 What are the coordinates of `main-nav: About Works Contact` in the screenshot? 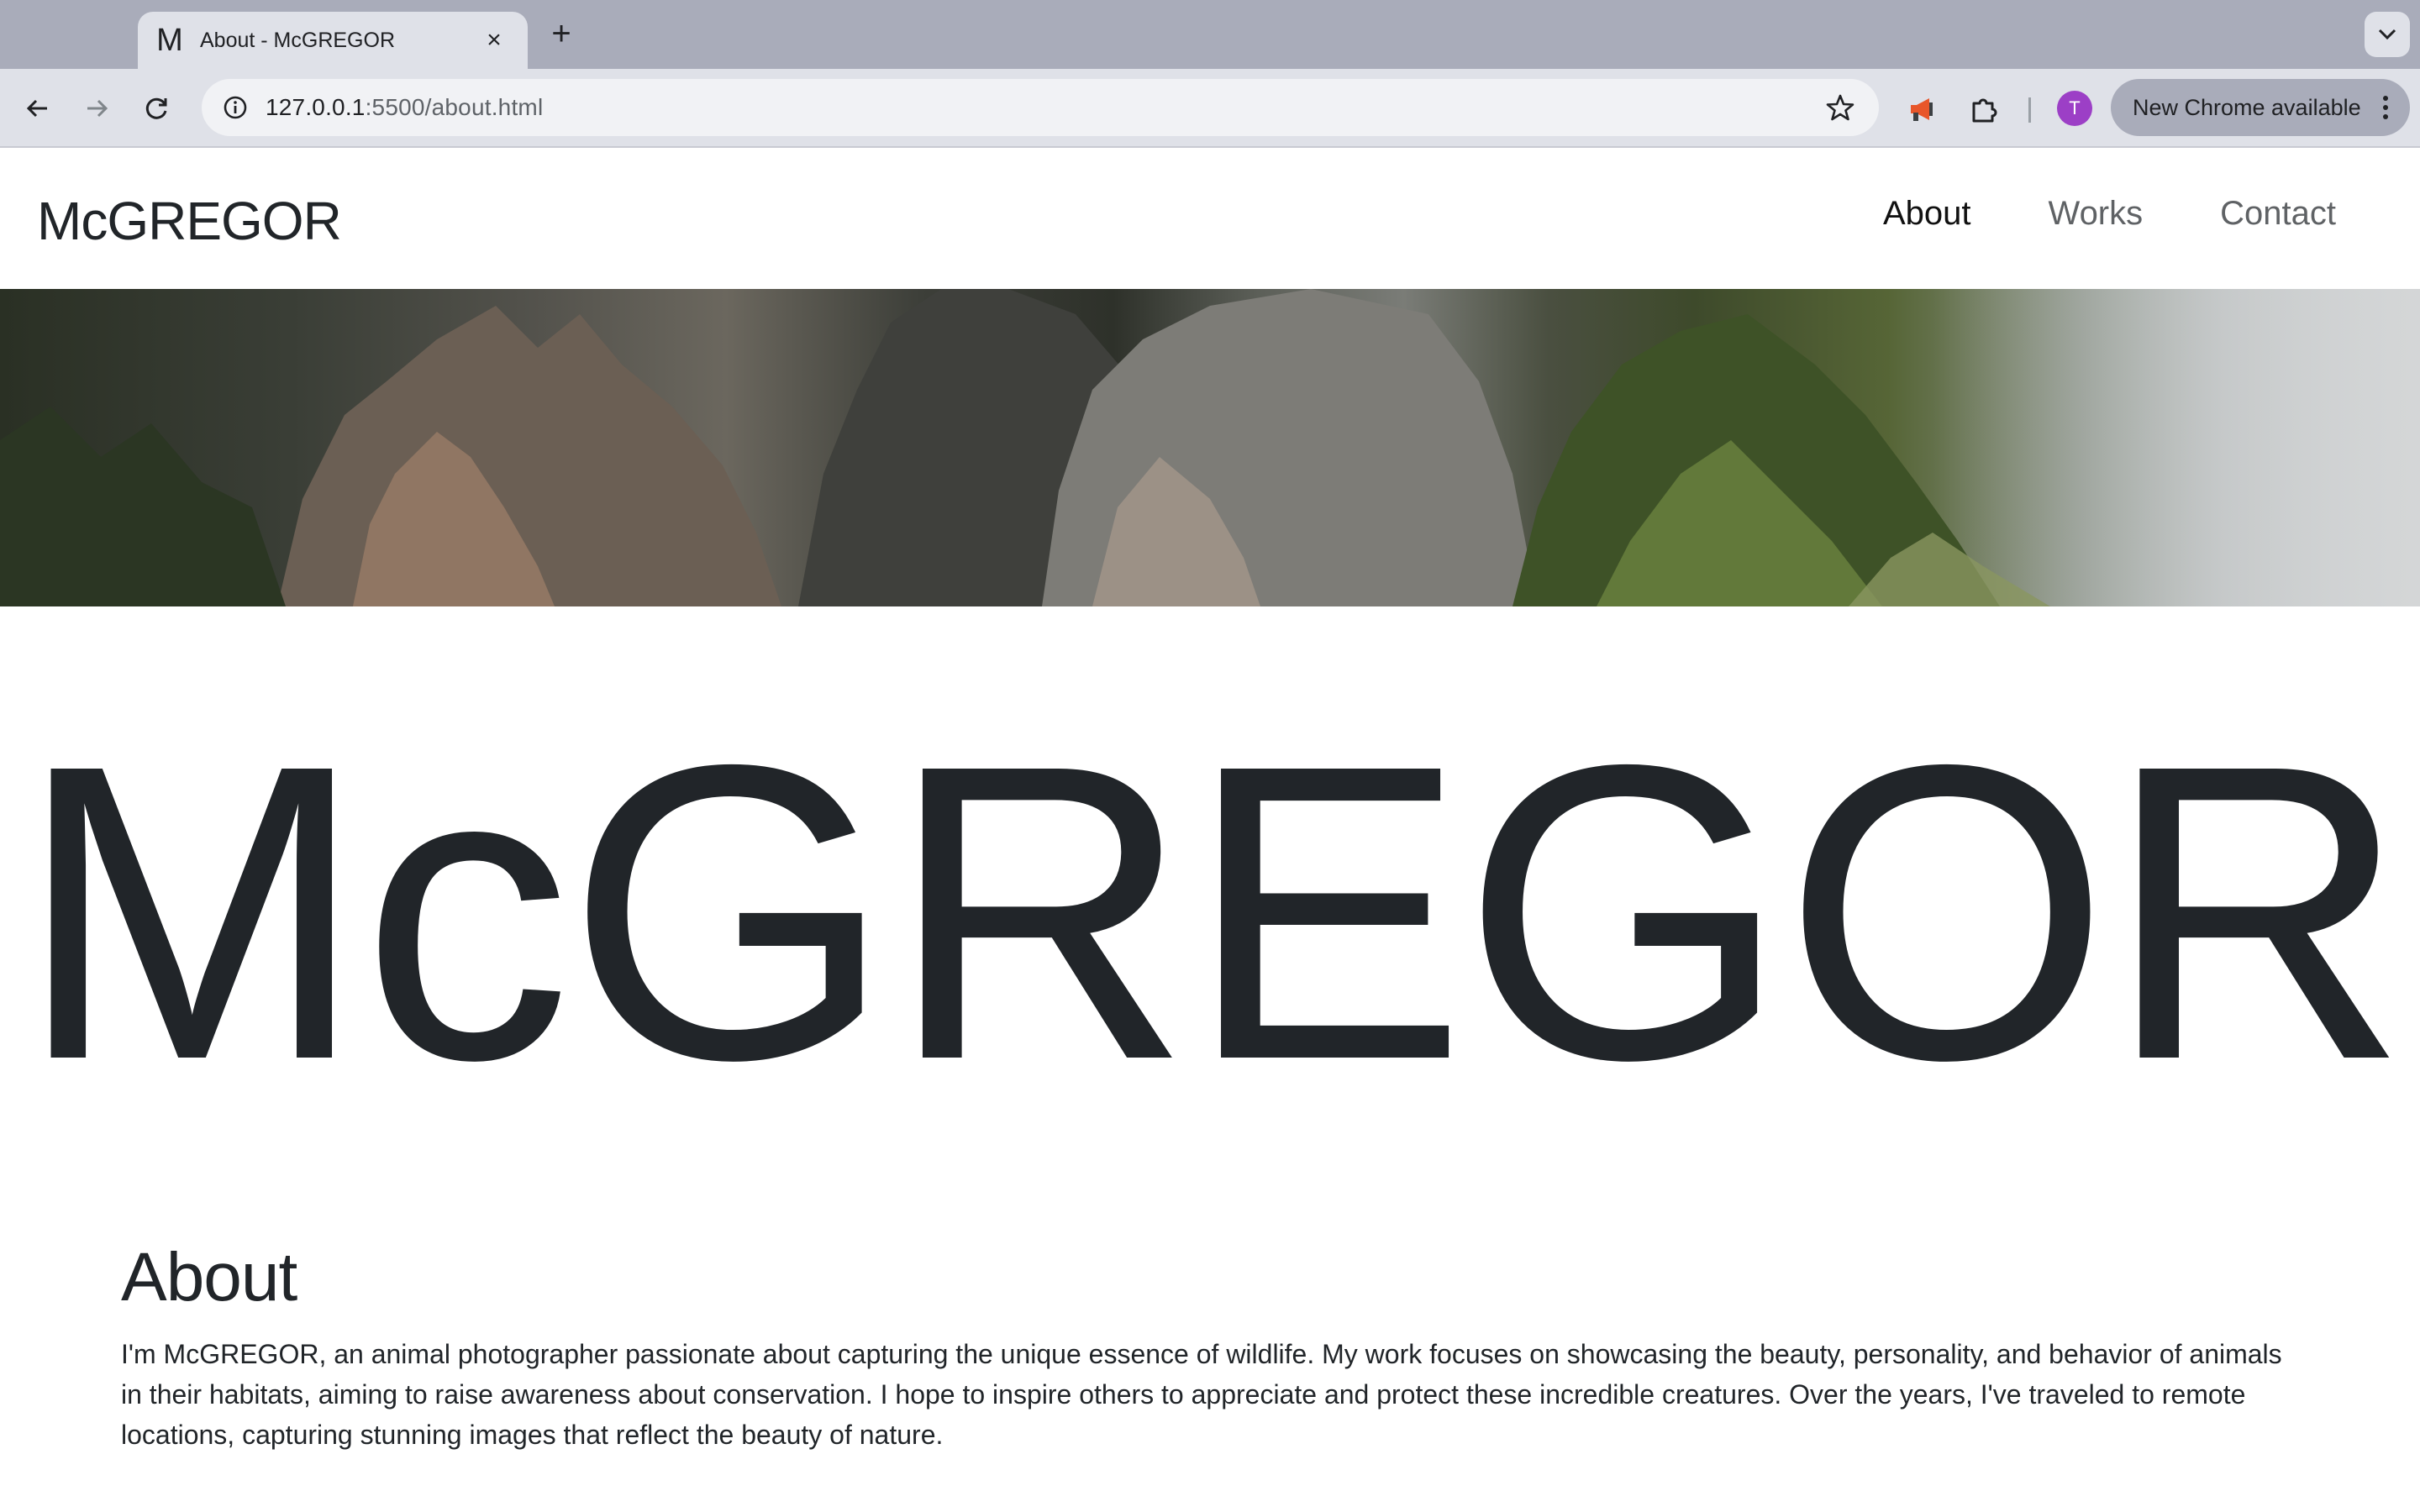 It's located at (2109, 214).